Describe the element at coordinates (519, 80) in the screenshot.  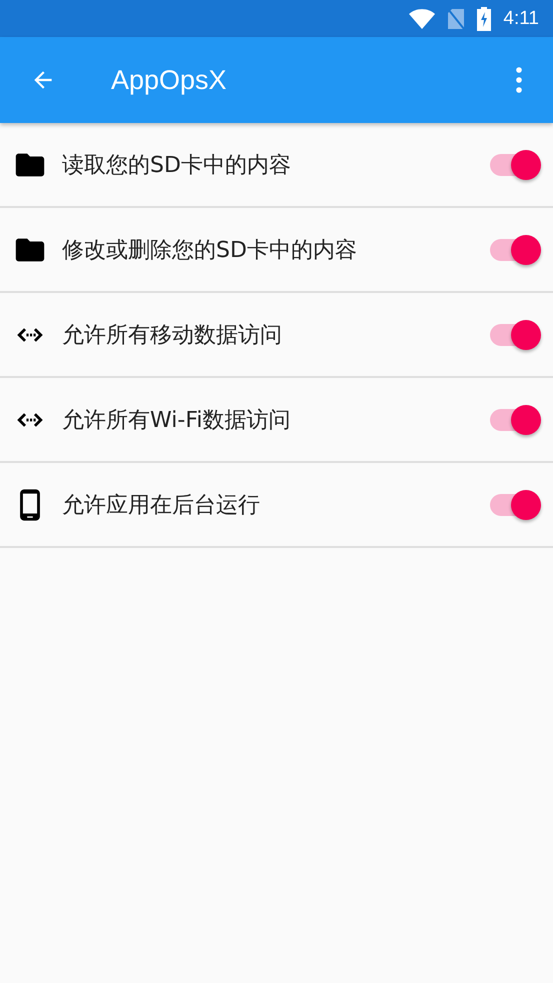
I see `more-options-icon` at that location.